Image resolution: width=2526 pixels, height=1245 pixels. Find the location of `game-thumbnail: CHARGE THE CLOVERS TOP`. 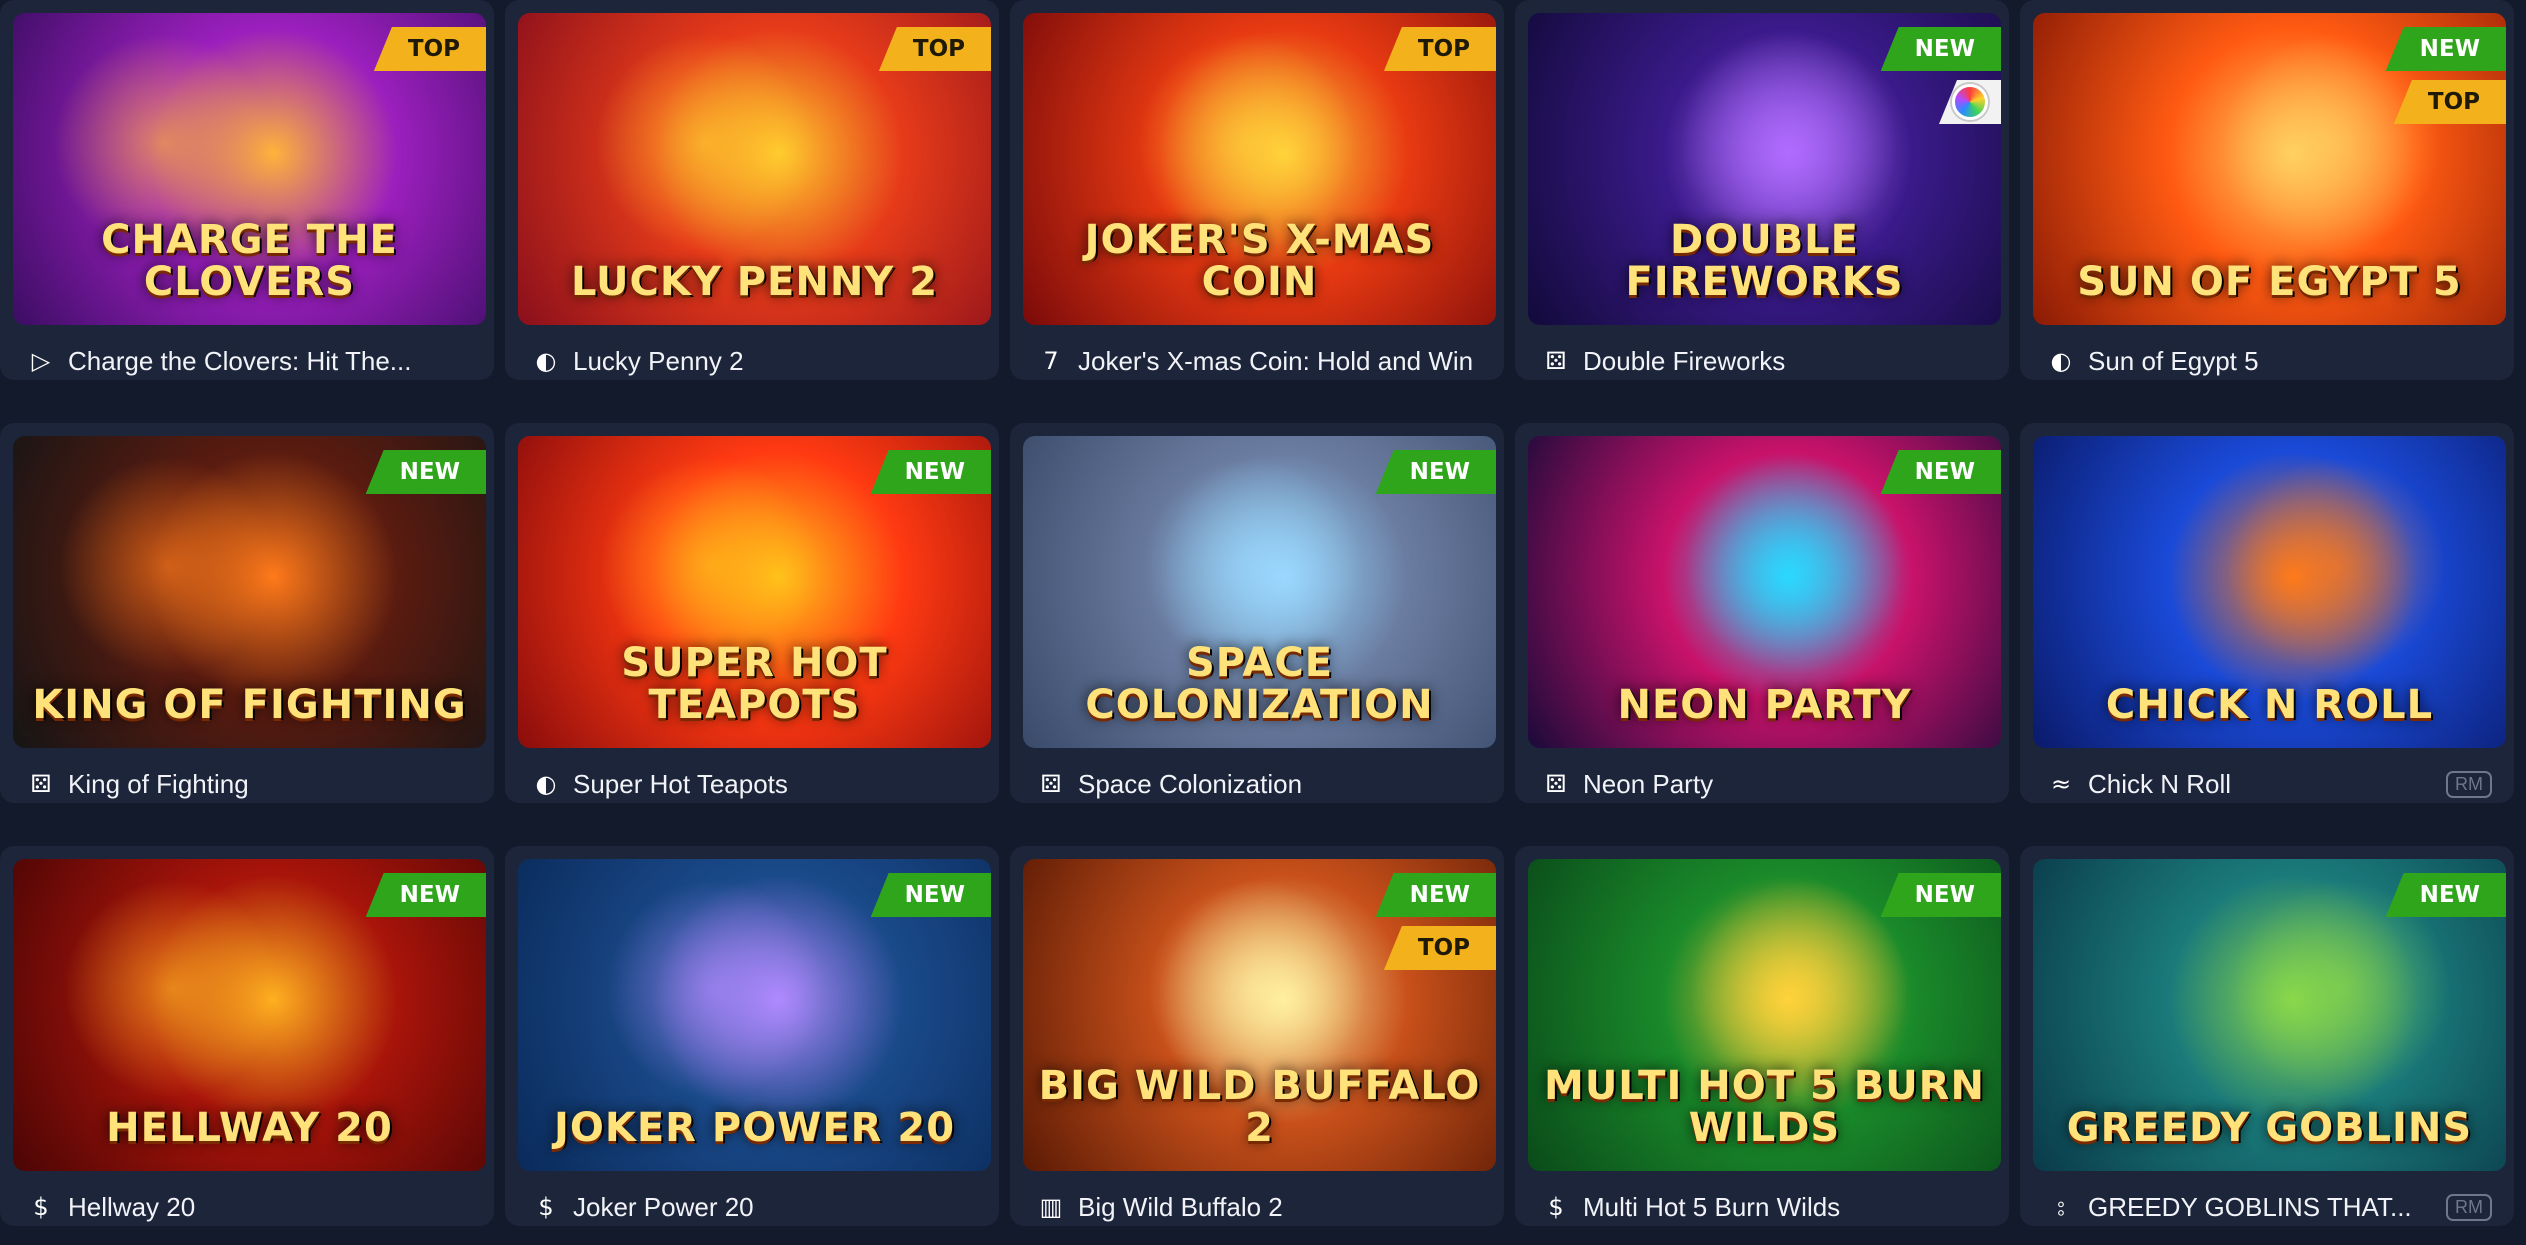

game-thumbnail: CHARGE THE CLOVERS TOP is located at coordinates (249, 169).